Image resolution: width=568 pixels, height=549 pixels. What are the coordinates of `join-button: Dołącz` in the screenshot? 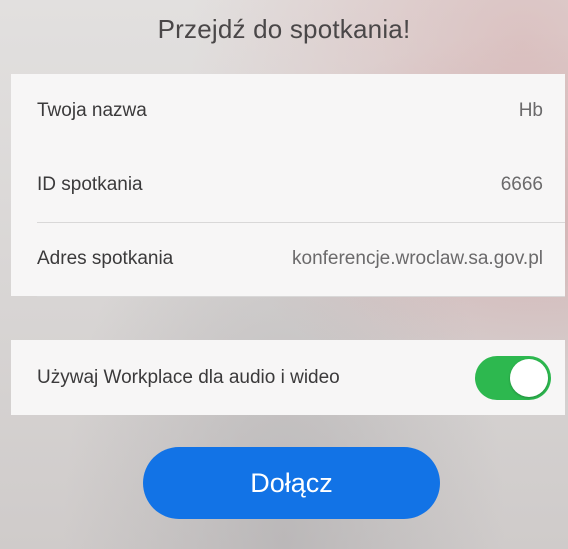 It's located at (291, 483).